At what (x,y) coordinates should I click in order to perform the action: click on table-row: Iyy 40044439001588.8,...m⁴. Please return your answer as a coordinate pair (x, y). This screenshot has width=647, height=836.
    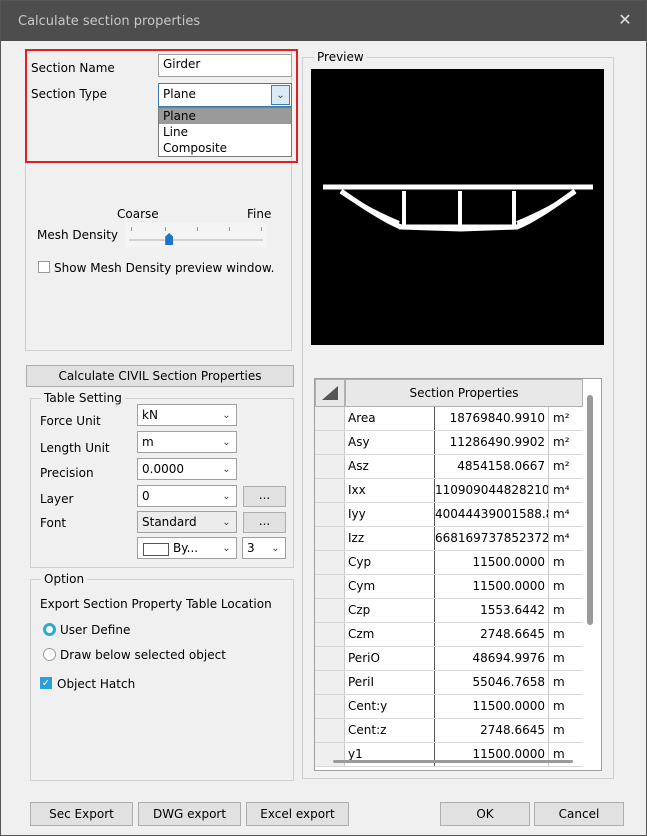
    Looking at the image, I should click on (449, 515).